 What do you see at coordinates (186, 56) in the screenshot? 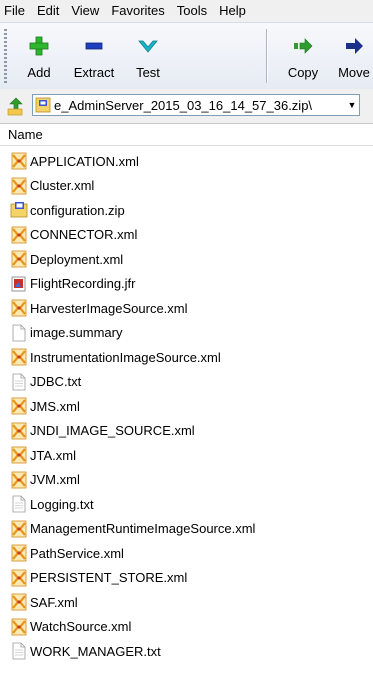
I see `toolbar: Add Extract Test Copy Move` at bounding box center [186, 56].